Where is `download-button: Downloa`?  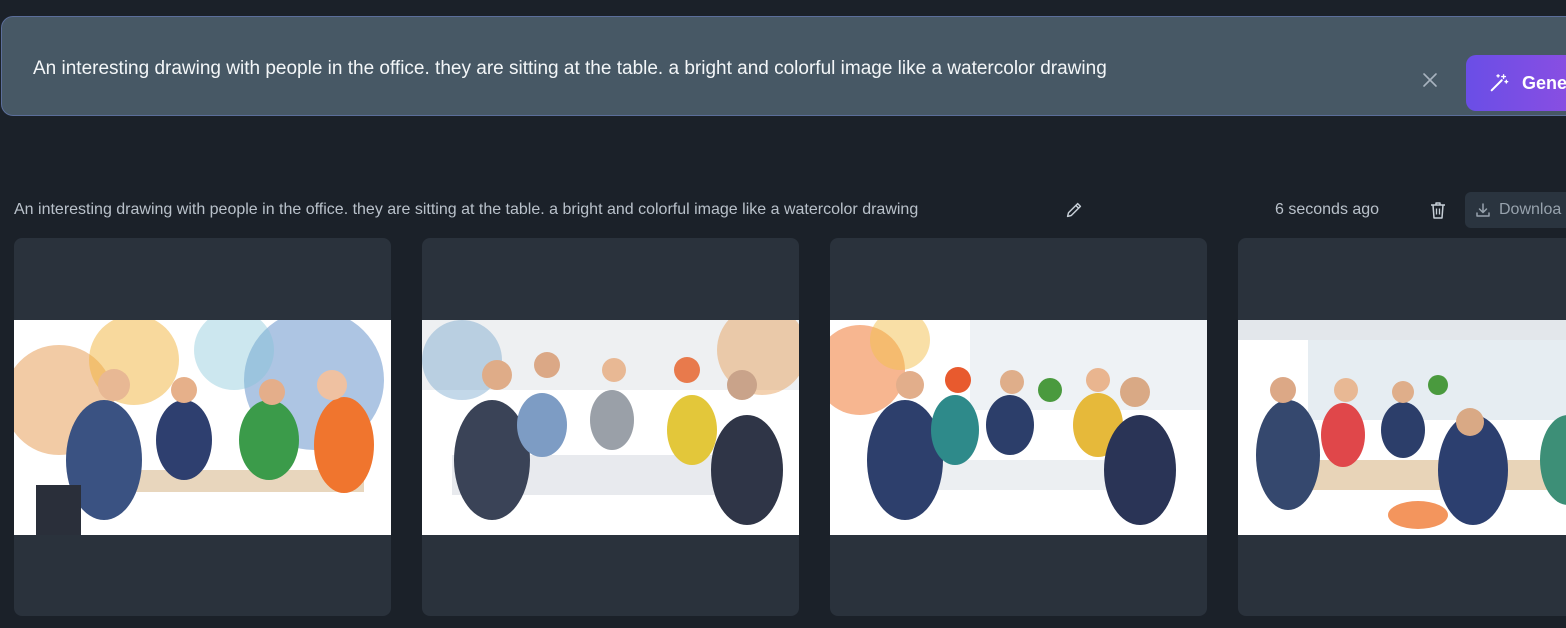
download-button: Downloa is located at coordinates (1515, 210).